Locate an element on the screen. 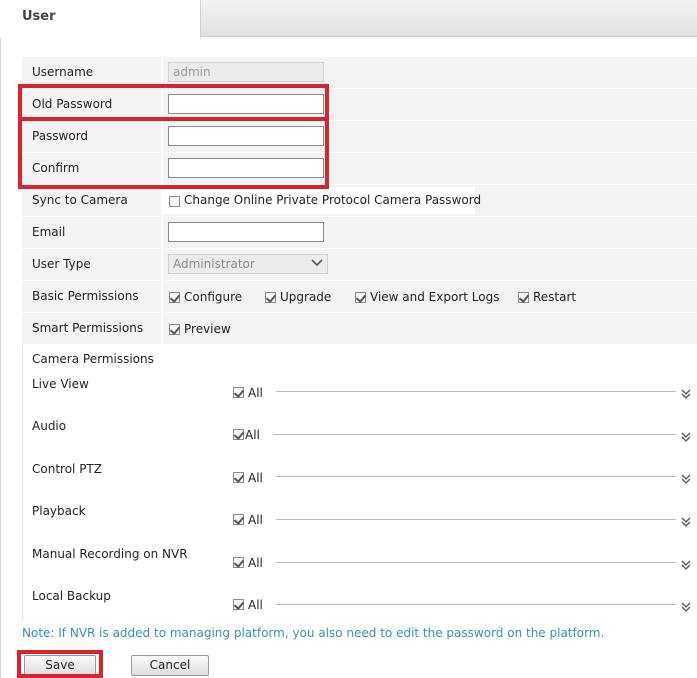  restart-checkbox is located at coordinates (523, 297).